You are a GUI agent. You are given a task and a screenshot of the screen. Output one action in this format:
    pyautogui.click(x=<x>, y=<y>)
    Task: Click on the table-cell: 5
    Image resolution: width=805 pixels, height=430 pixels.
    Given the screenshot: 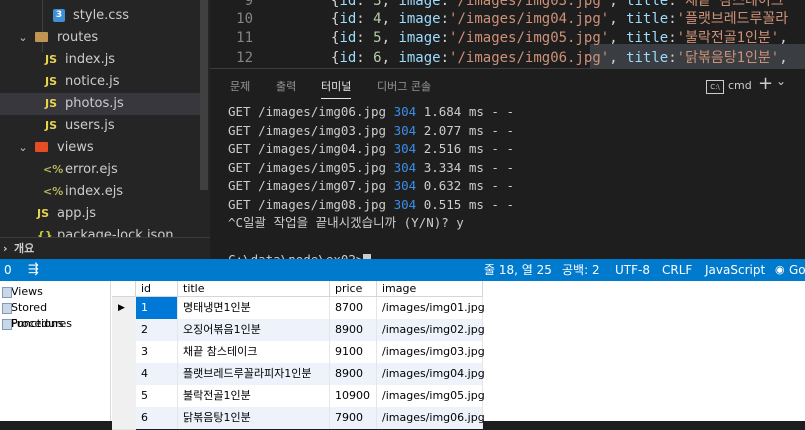 What is the action you would take?
    pyautogui.click(x=157, y=396)
    